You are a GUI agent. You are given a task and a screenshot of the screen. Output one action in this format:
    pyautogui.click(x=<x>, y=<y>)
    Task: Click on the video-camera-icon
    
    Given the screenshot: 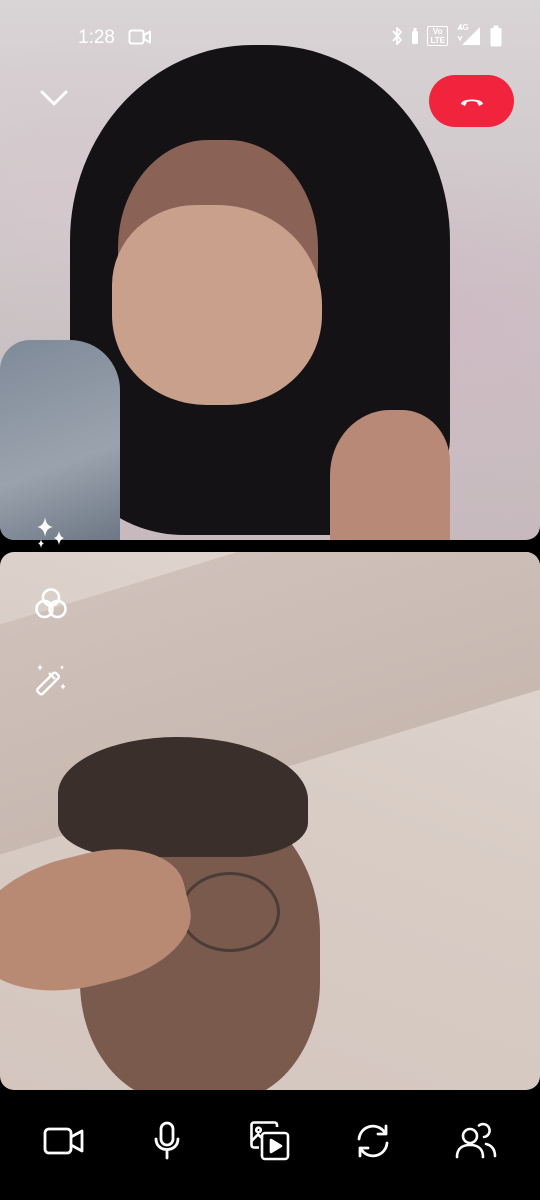 What is the action you would take?
    pyautogui.click(x=64, y=1141)
    